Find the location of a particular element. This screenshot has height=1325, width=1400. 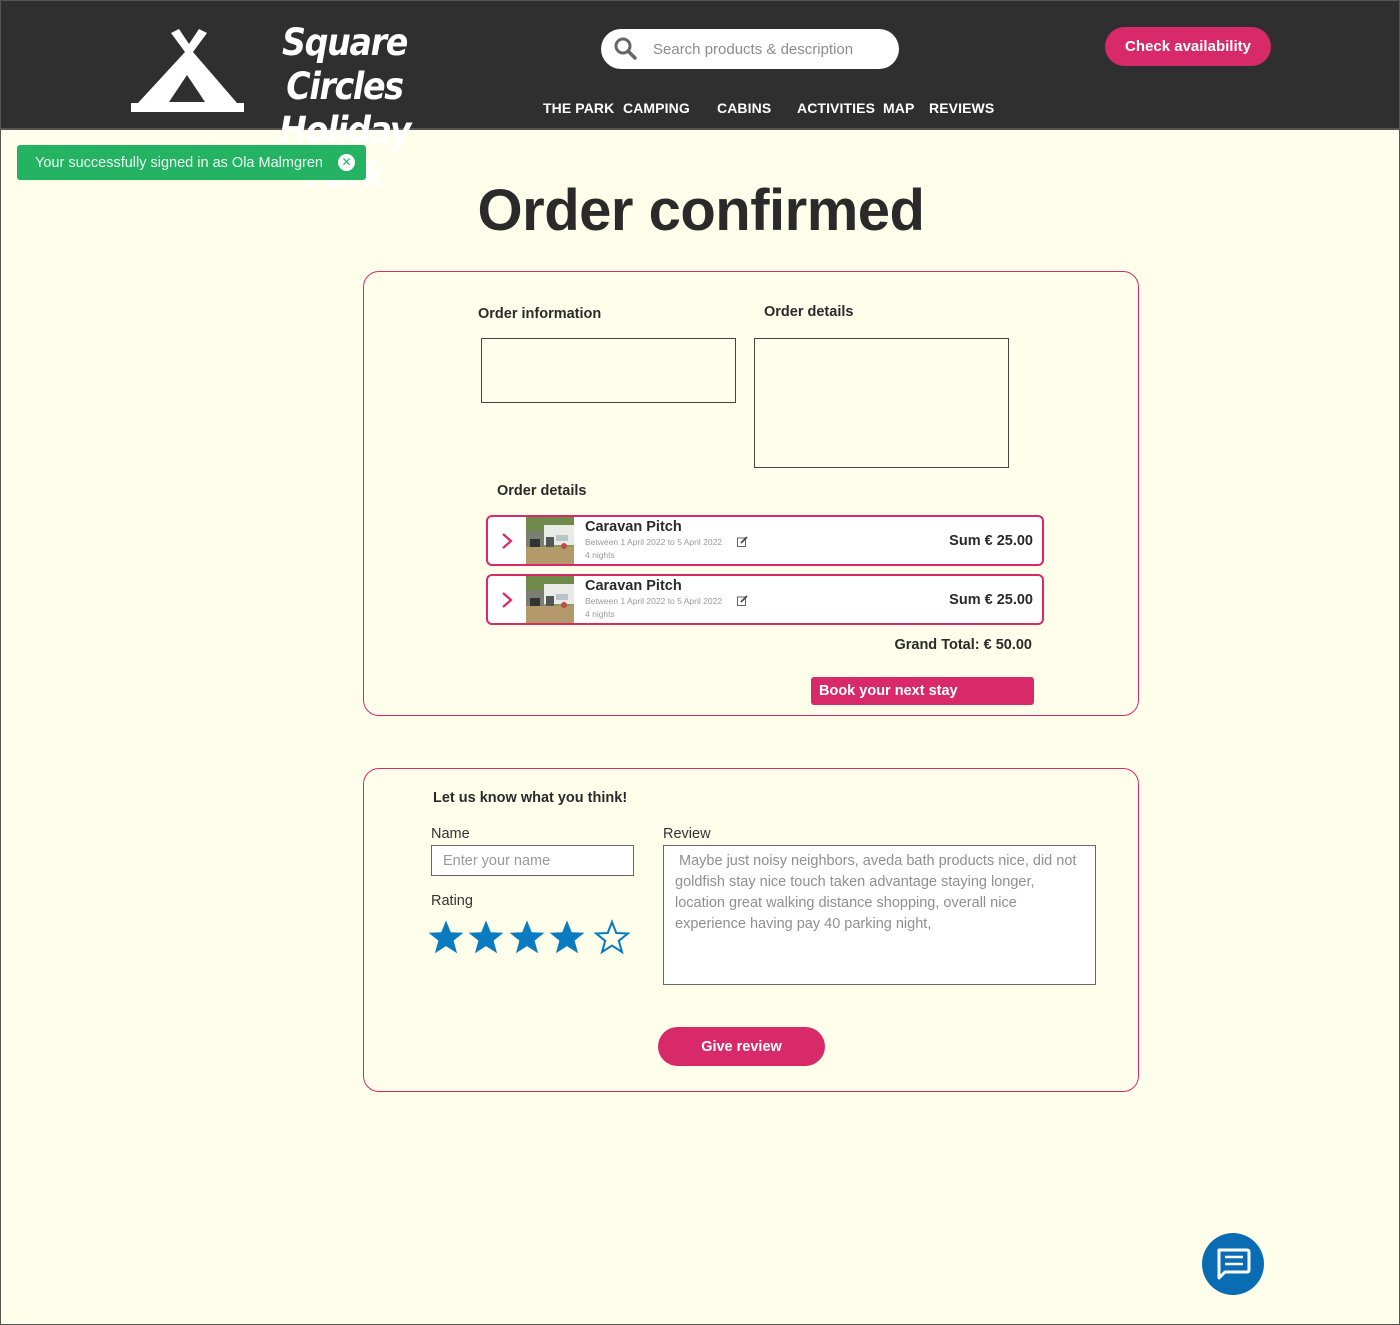

check-availability-button: Check availability is located at coordinates (1188, 46).